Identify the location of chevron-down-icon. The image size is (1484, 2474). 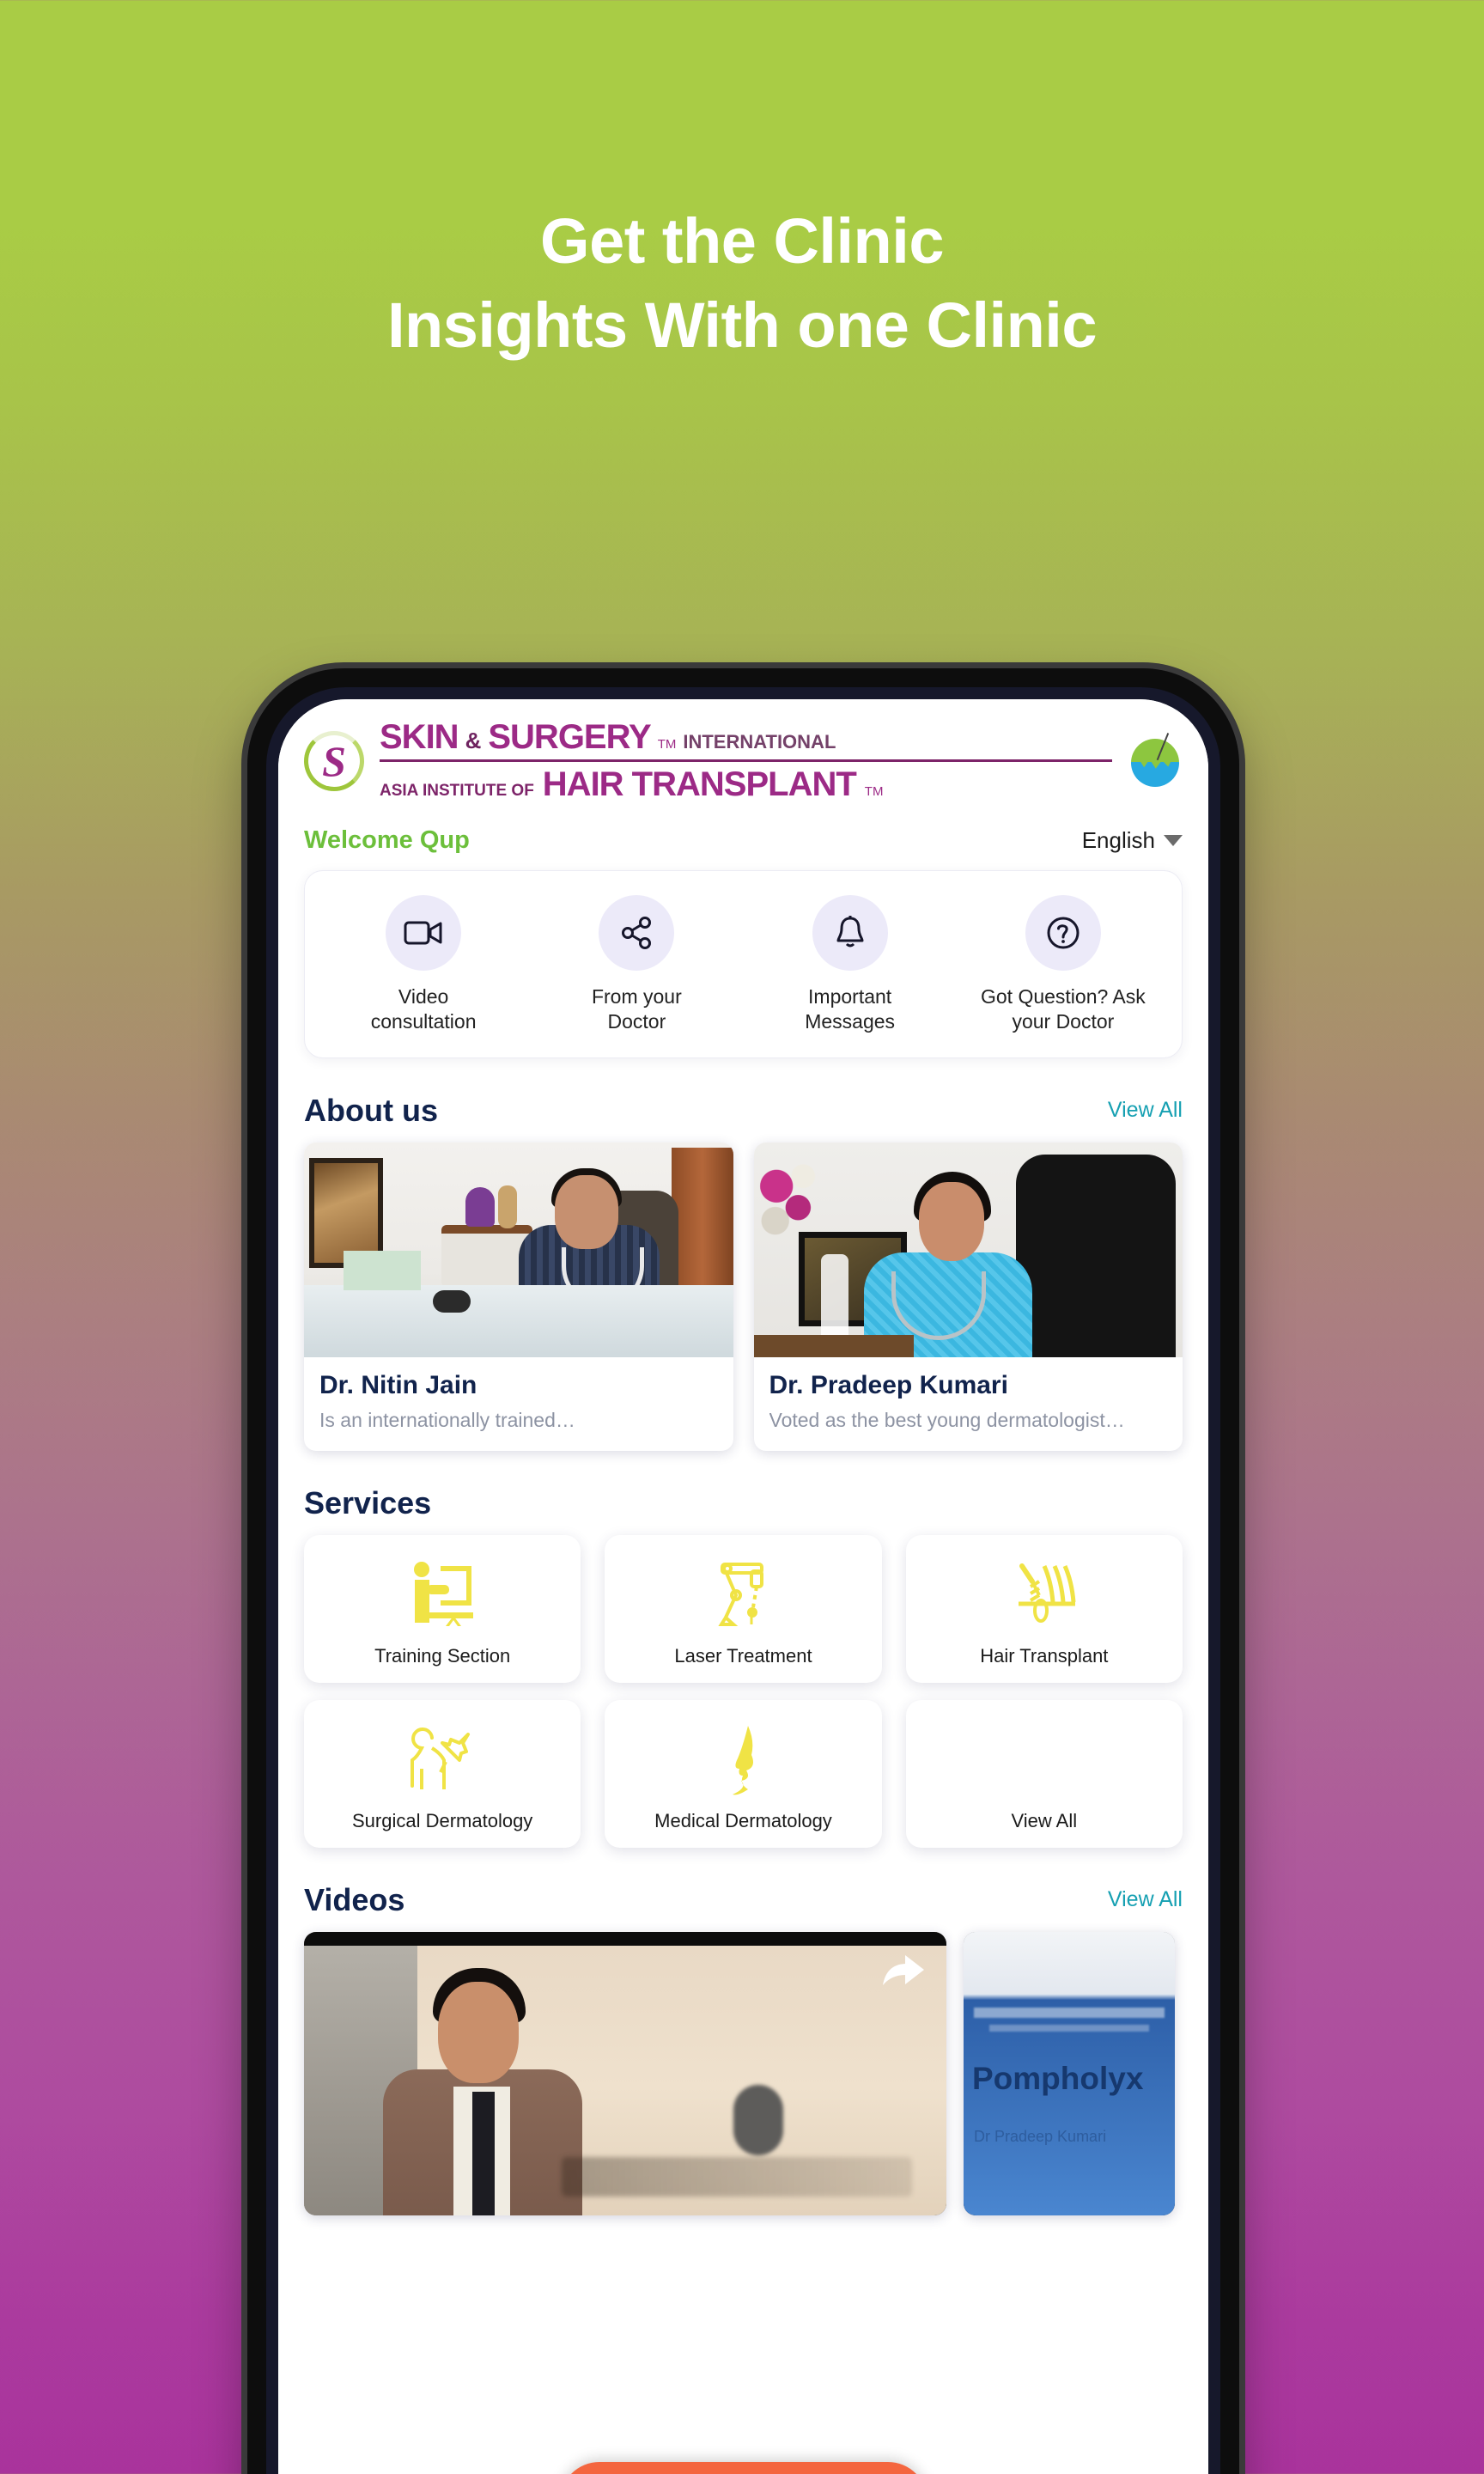
(1173, 840).